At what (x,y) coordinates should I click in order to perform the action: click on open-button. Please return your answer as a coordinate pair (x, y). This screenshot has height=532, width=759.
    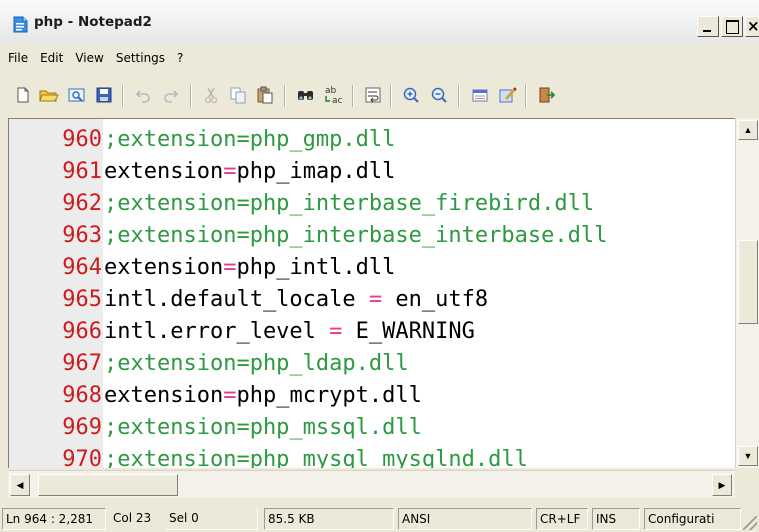
    Looking at the image, I should click on (49, 95).